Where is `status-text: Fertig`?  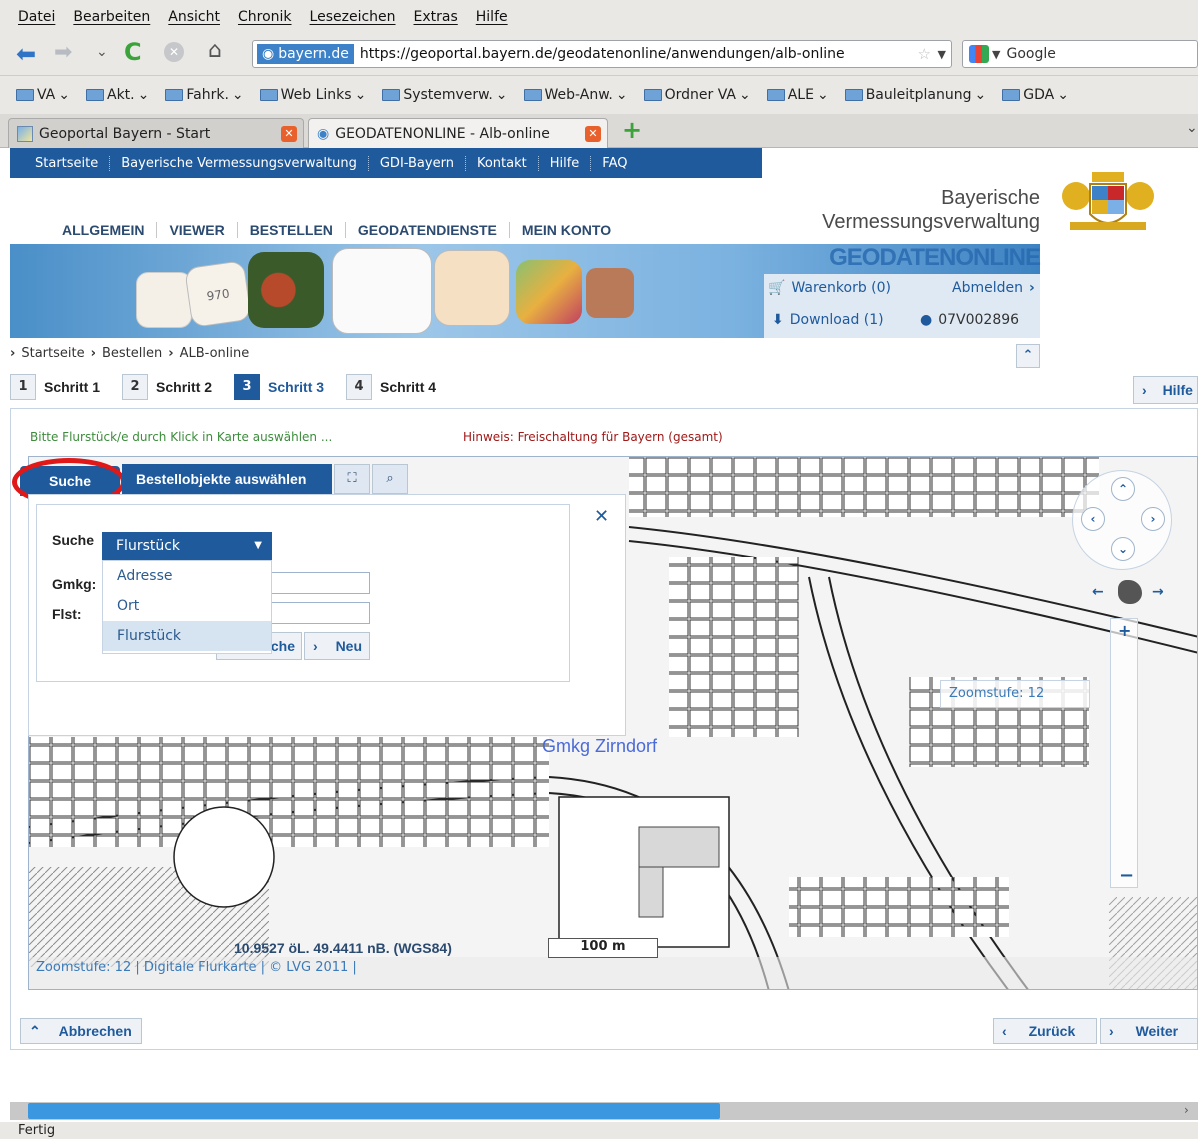
status-text: Fertig is located at coordinates (37, 1130).